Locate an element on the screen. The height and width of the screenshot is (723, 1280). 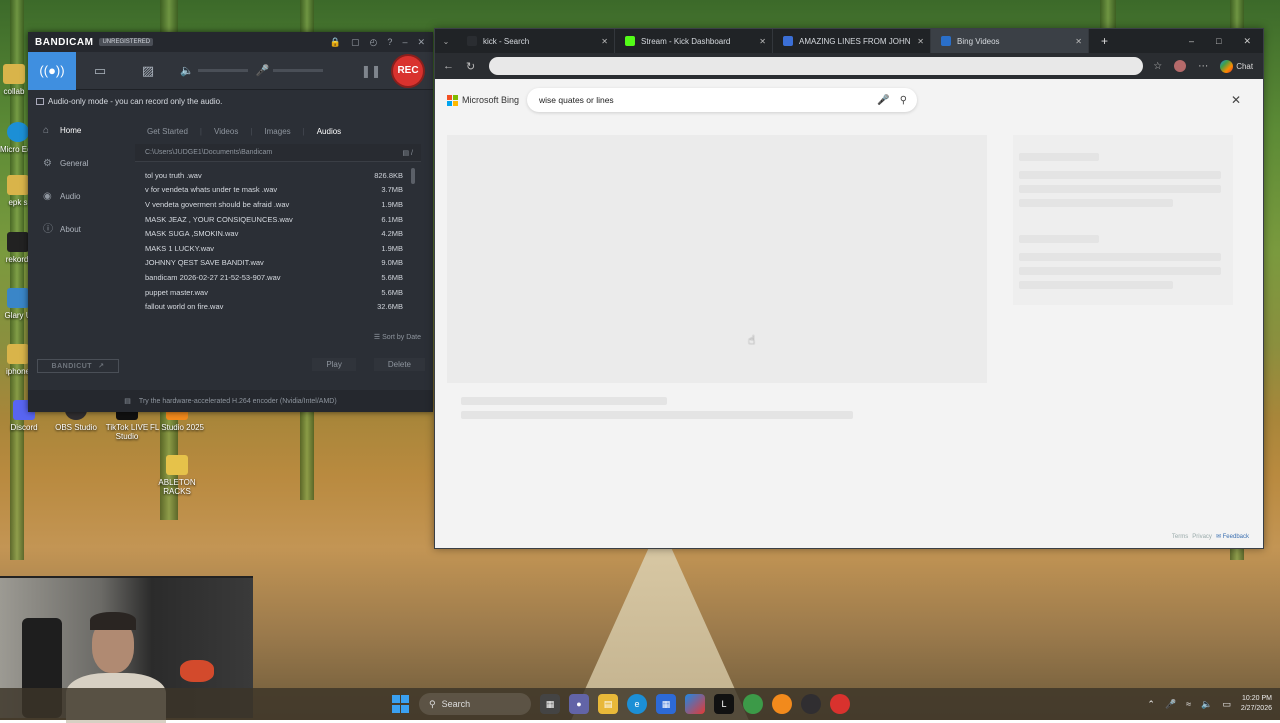
copilot-chat-button: Chat is located at coordinates (1236, 66).